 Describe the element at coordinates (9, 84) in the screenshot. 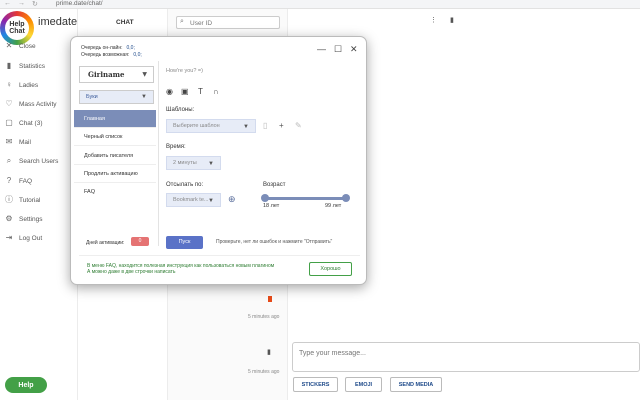

I see `user-icon: ♀` at that location.